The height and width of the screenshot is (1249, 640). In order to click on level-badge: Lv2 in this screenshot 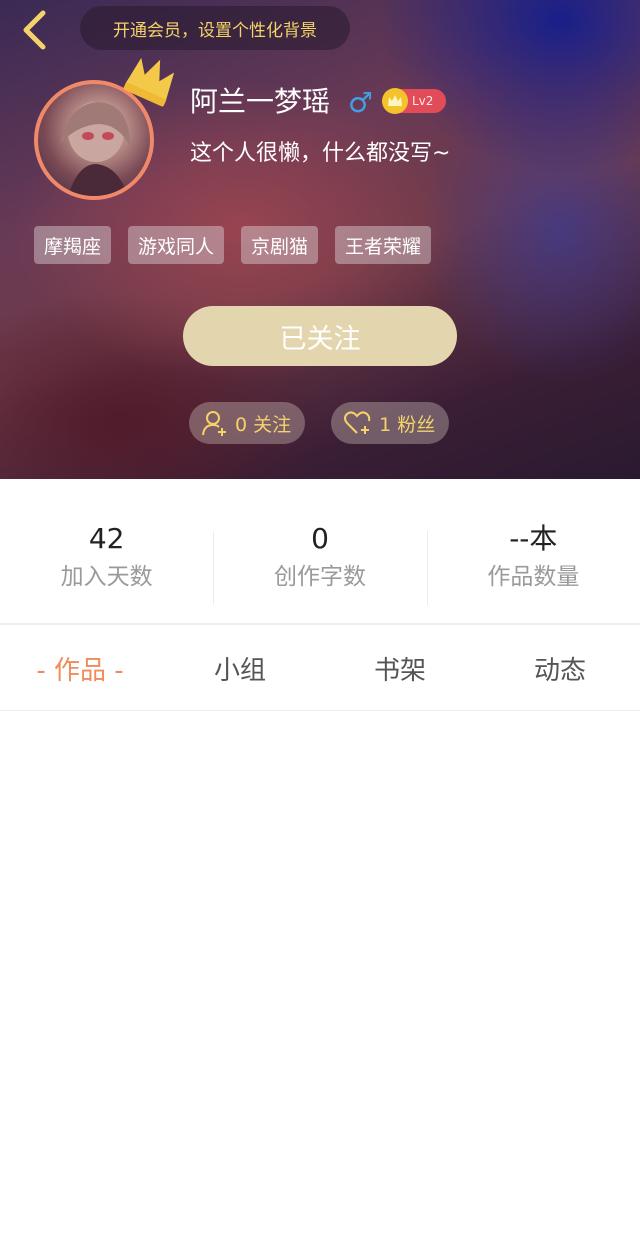, I will do `click(414, 101)`.